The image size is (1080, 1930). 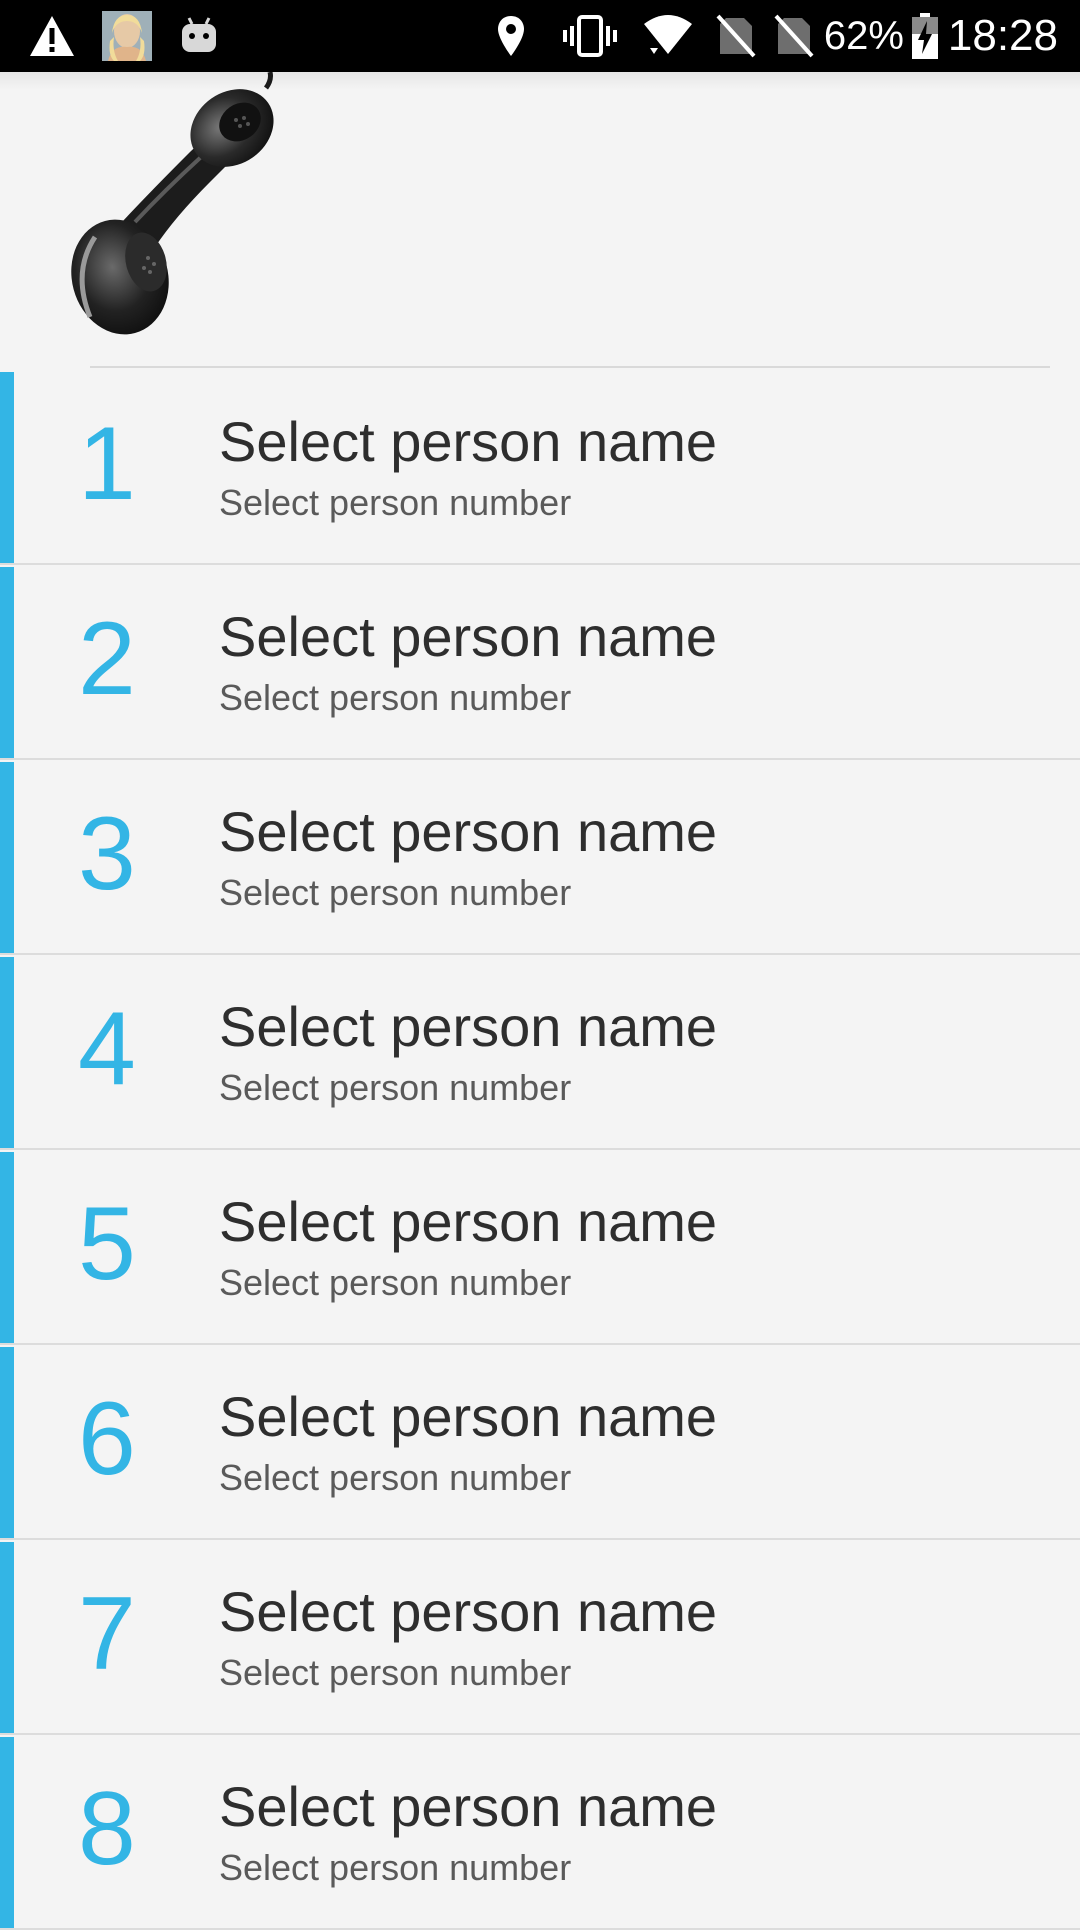 I want to click on location-icon, so click(x=511, y=36).